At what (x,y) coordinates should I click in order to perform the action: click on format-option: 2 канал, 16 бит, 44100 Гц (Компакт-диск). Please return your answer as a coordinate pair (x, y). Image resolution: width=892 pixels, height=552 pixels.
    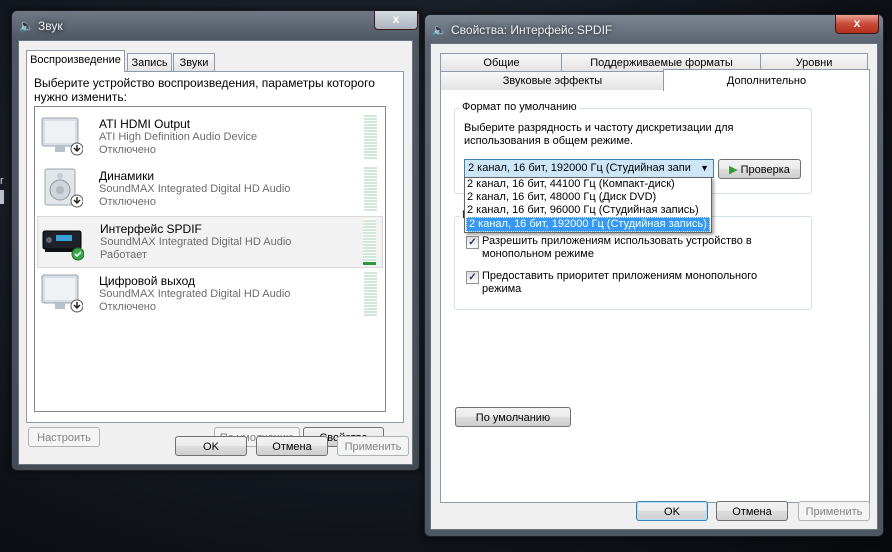
    Looking at the image, I should click on (588, 184).